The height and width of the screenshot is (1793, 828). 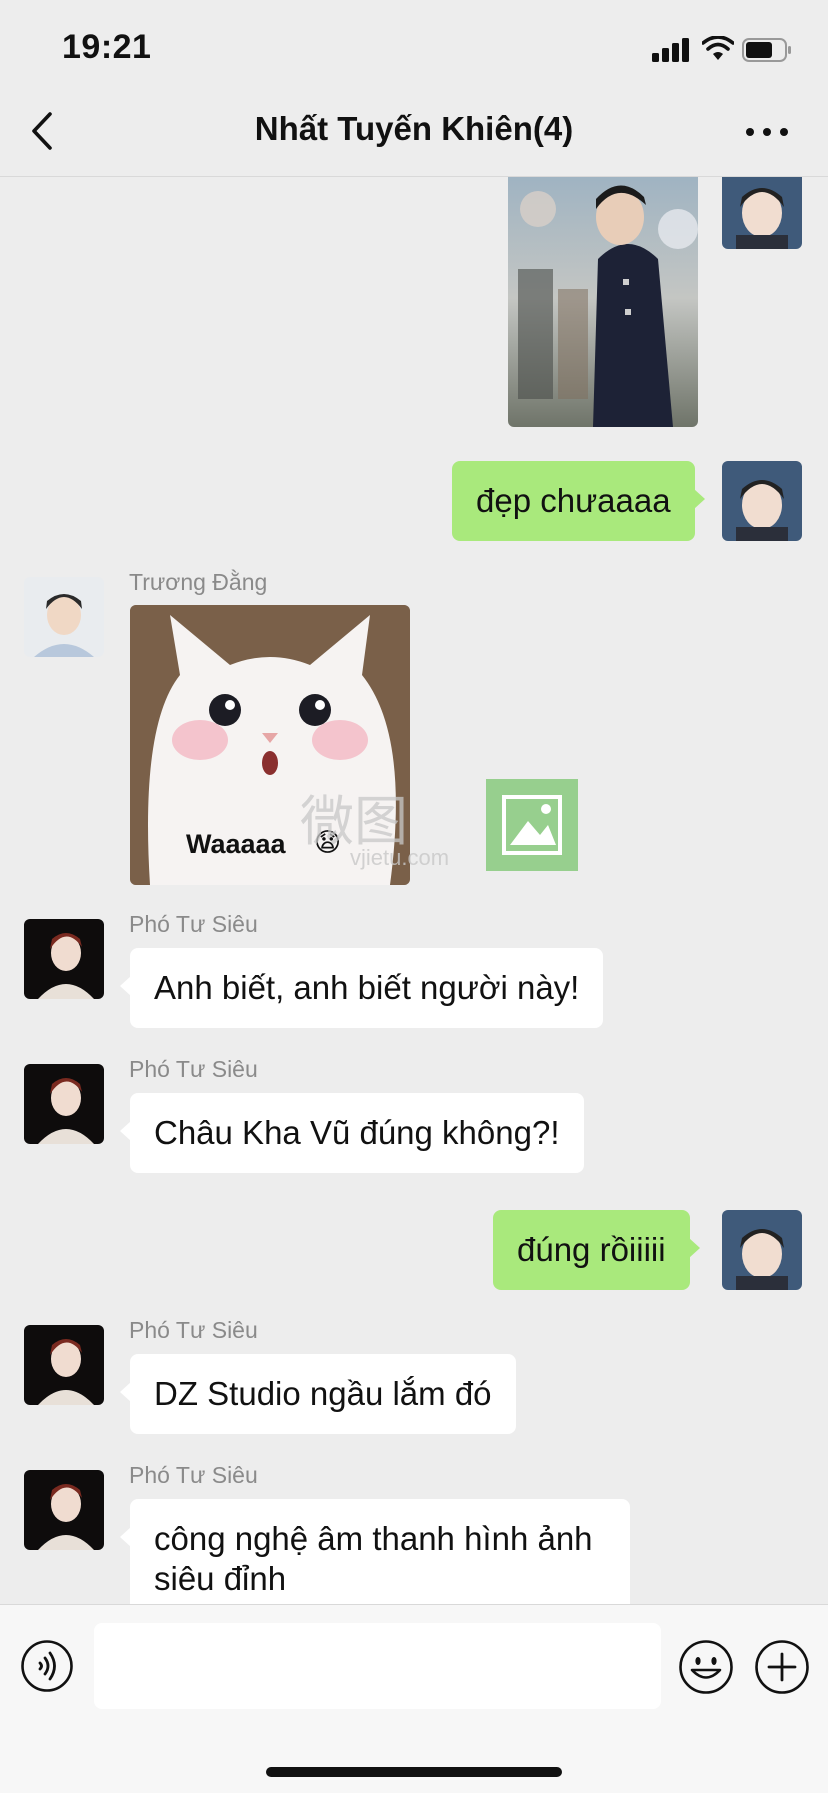 What do you see at coordinates (377, 1666) in the screenshot?
I see `message-input` at bounding box center [377, 1666].